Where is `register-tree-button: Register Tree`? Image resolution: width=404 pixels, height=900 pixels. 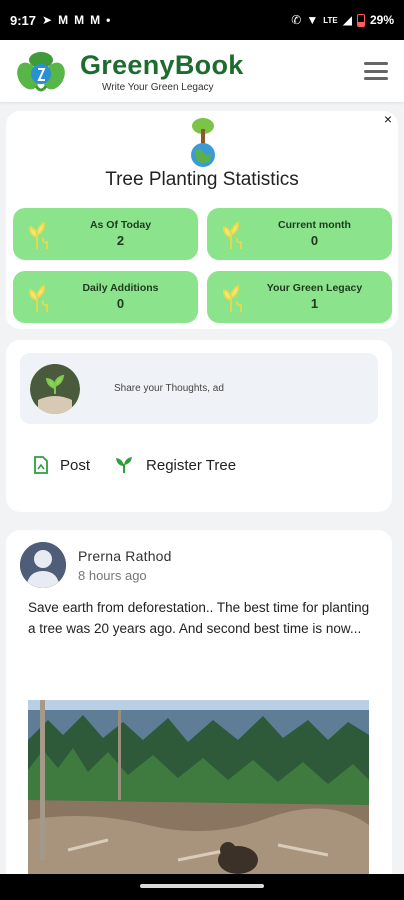 register-tree-button: Register Tree is located at coordinates (175, 465).